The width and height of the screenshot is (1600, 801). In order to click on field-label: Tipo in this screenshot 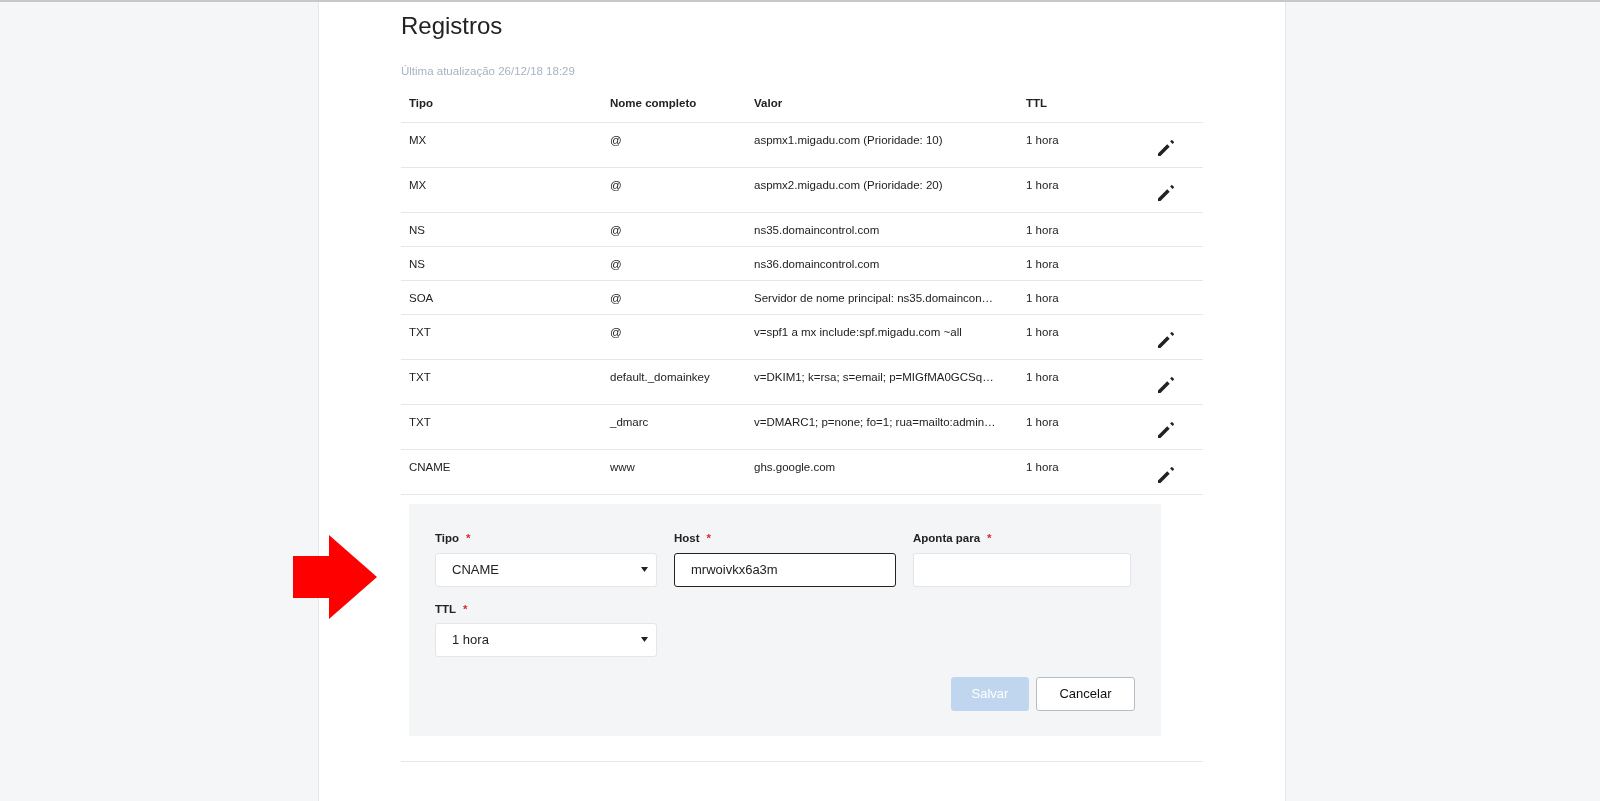, I will do `click(447, 539)`.